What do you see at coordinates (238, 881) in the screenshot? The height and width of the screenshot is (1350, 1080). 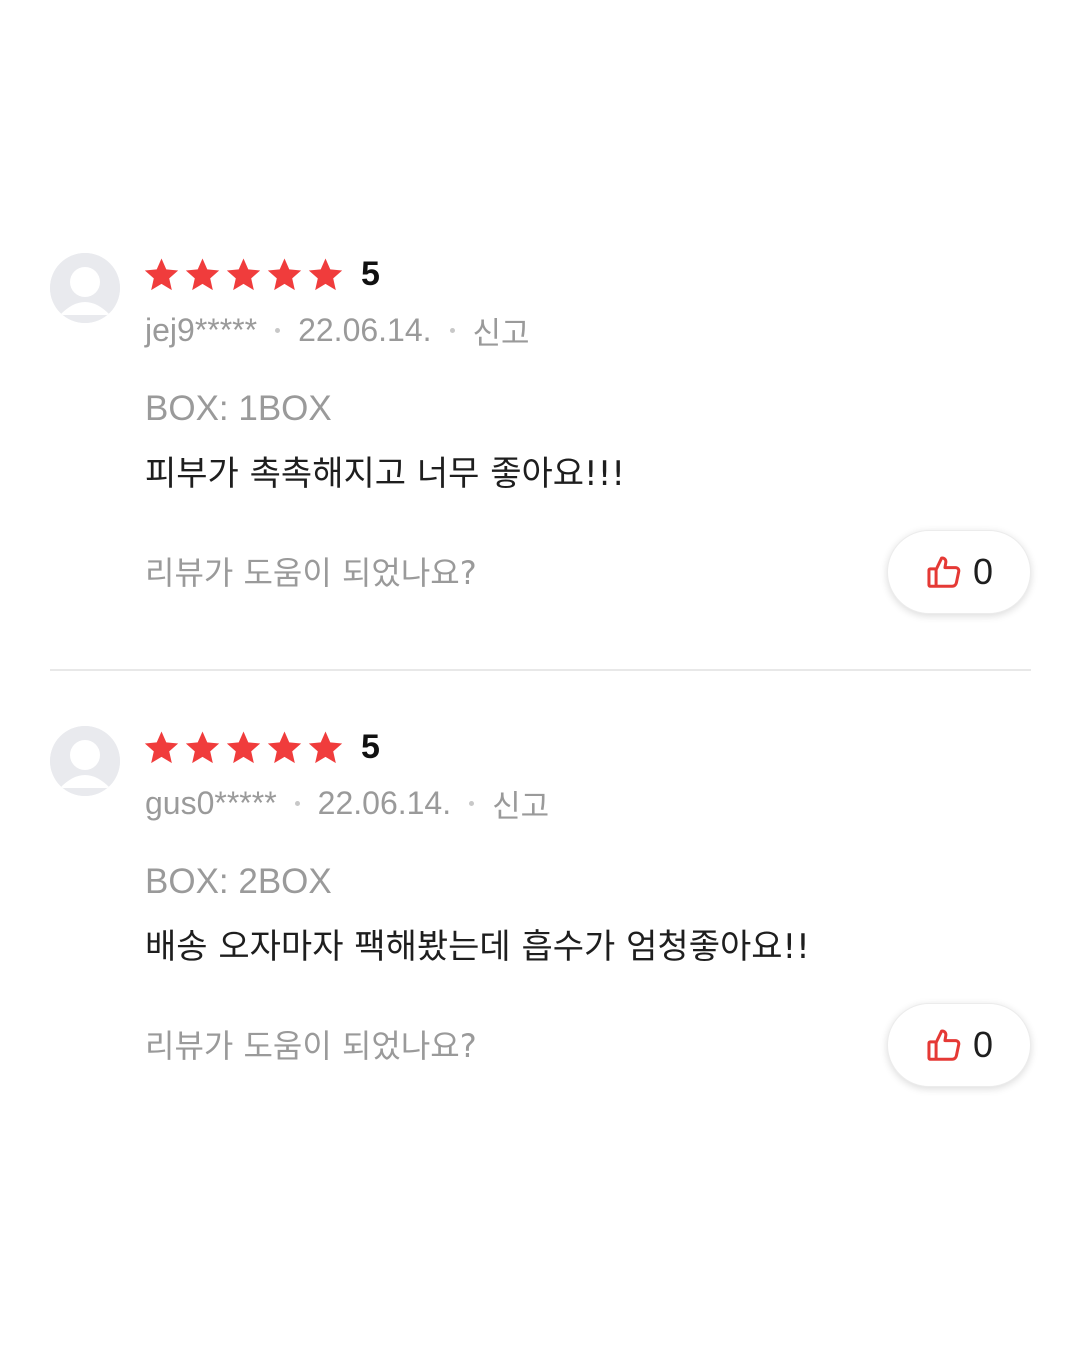 I see `purchase-option: BOX: 2BOX` at bounding box center [238, 881].